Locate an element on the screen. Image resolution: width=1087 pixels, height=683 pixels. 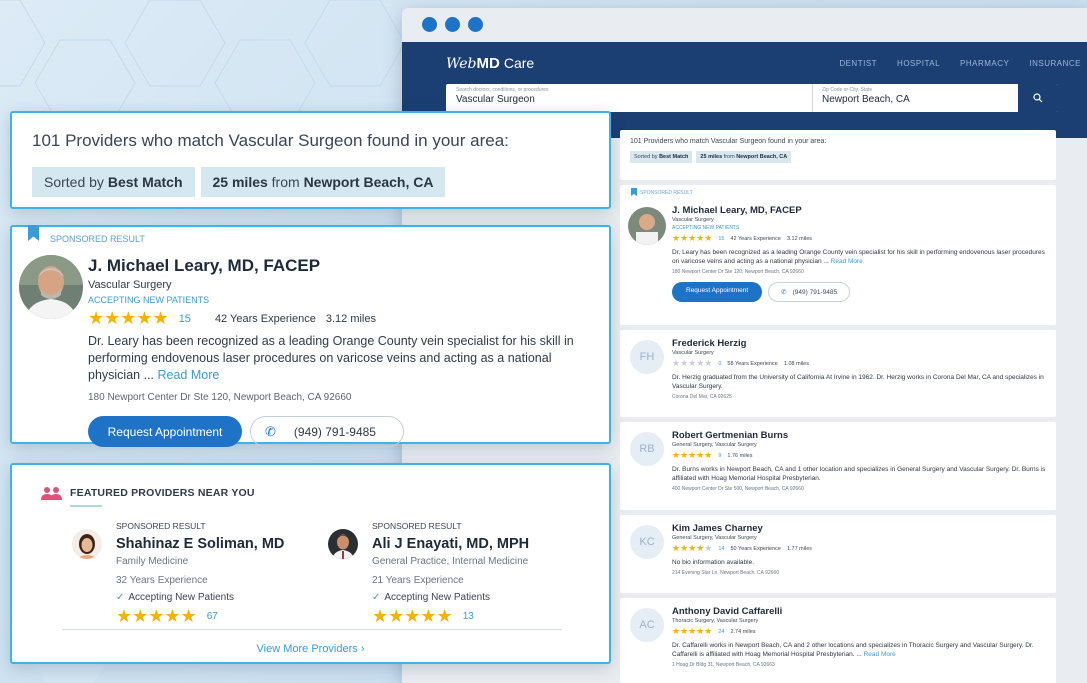
provider-name: Kim James Charney is located at coordinates (859, 528).